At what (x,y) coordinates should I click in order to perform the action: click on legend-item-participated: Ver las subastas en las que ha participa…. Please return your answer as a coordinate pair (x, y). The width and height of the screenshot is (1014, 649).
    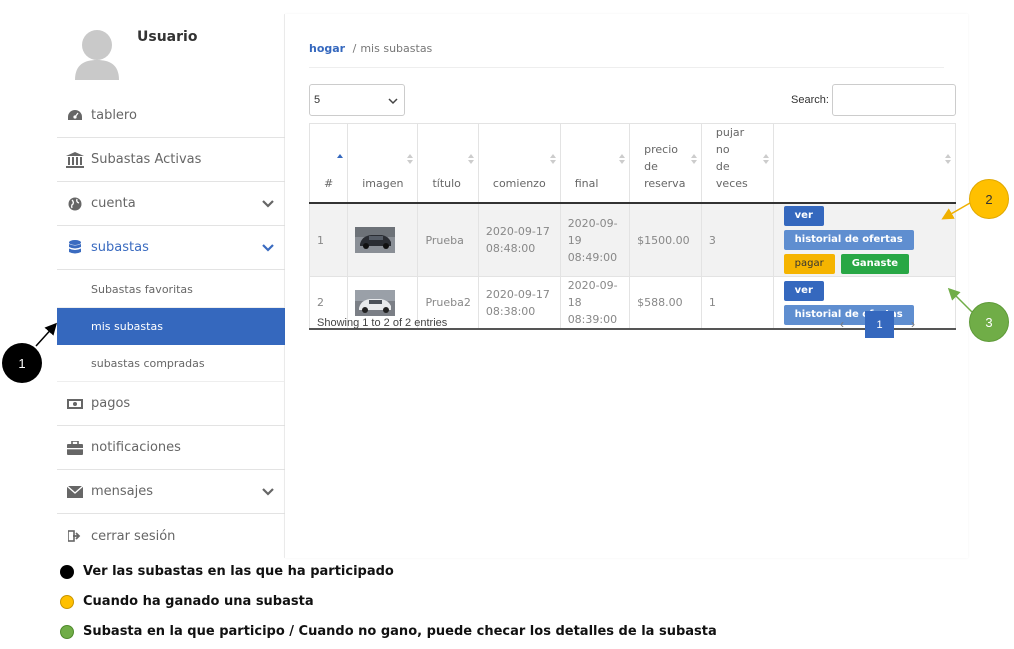
    Looking at the image, I should click on (227, 571).